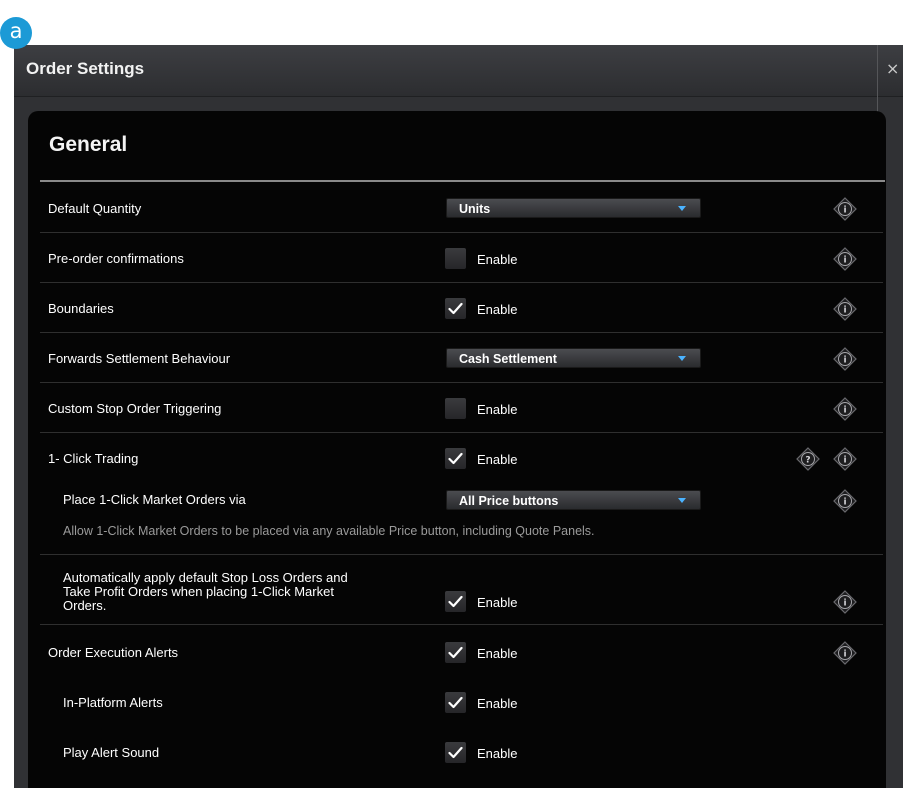  I want to click on setting-row-in-platform: In-Platform Alerts Enable, so click(461, 700).